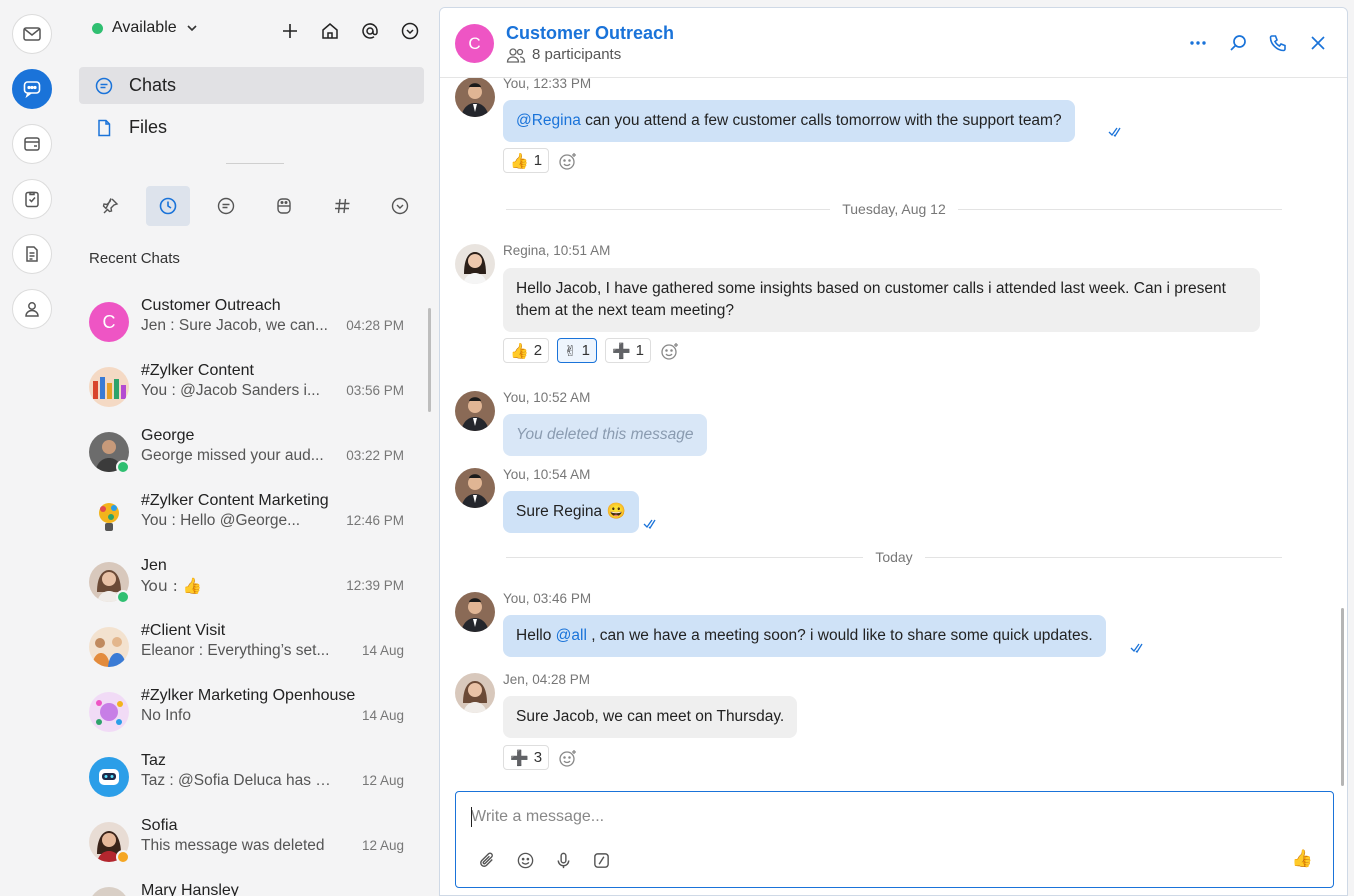 Image resolution: width=1354 pixels, height=896 pixels. What do you see at coordinates (571, 635) in the screenshot?
I see `mention-link: @all` at bounding box center [571, 635].